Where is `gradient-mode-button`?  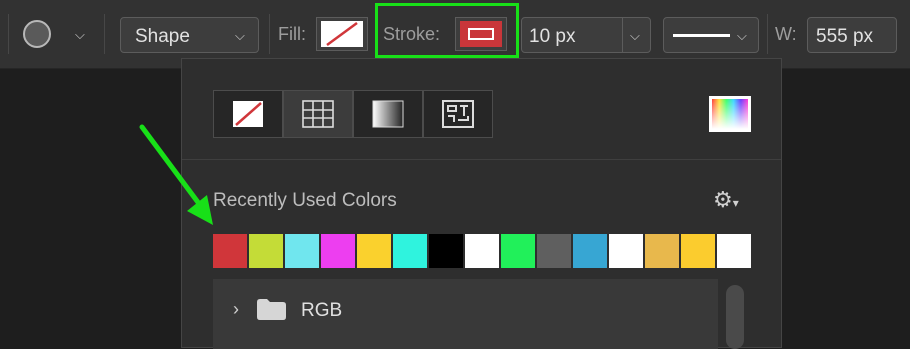 gradient-mode-button is located at coordinates (388, 114).